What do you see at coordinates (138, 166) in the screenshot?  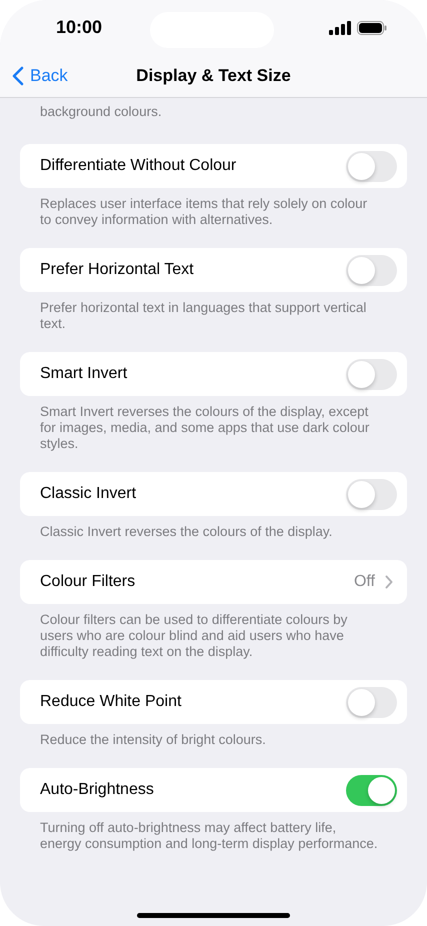 I see `setting-label: Differentiate Without Colour` at bounding box center [138, 166].